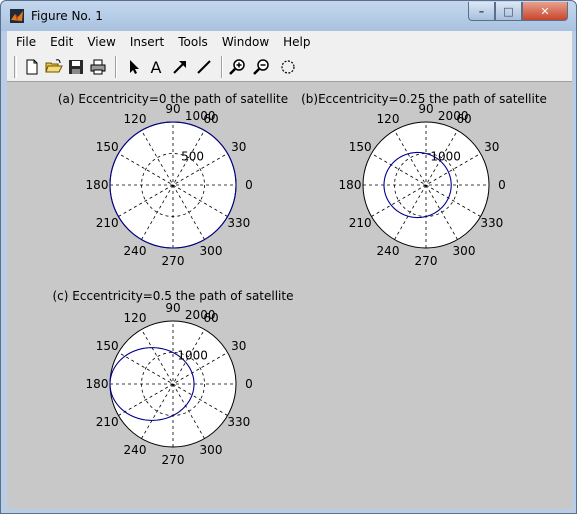 The image size is (577, 514). I want to click on menu-view: View, so click(101, 42).